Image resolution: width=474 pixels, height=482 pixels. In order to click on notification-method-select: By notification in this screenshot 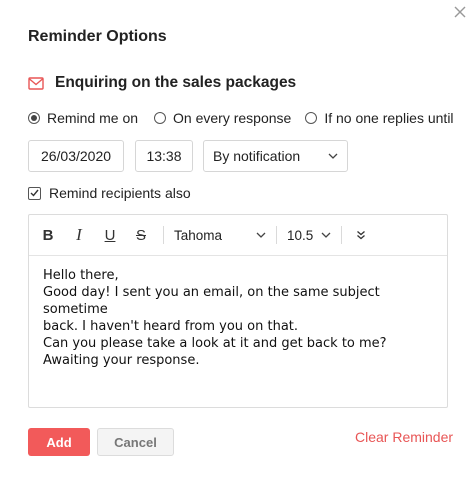, I will do `click(275, 156)`.